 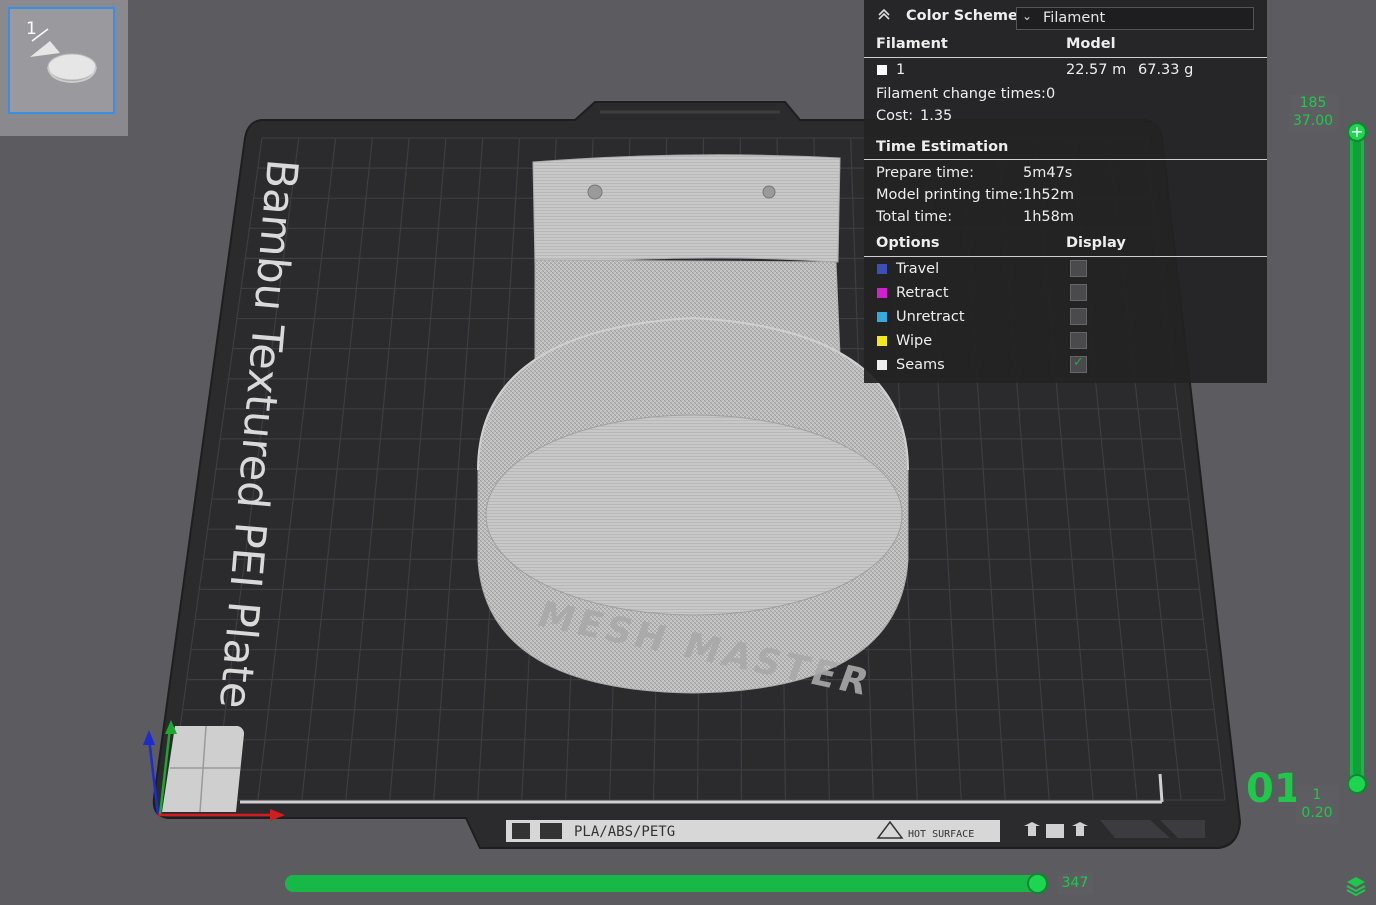 I want to click on bed-icons, so click(x=1056, y=830).